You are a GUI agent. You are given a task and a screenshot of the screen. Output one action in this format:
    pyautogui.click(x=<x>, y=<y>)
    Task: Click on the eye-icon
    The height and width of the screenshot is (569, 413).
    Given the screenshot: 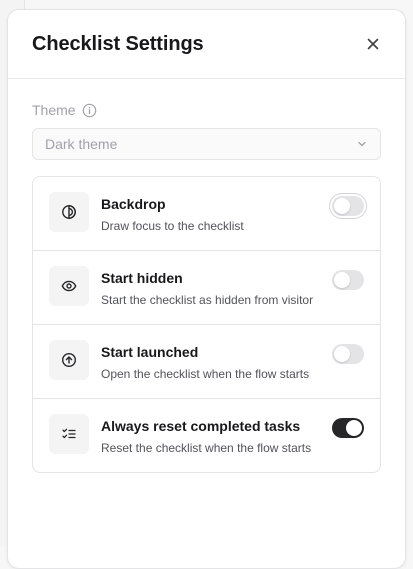 What is the action you would take?
    pyautogui.click(x=69, y=286)
    